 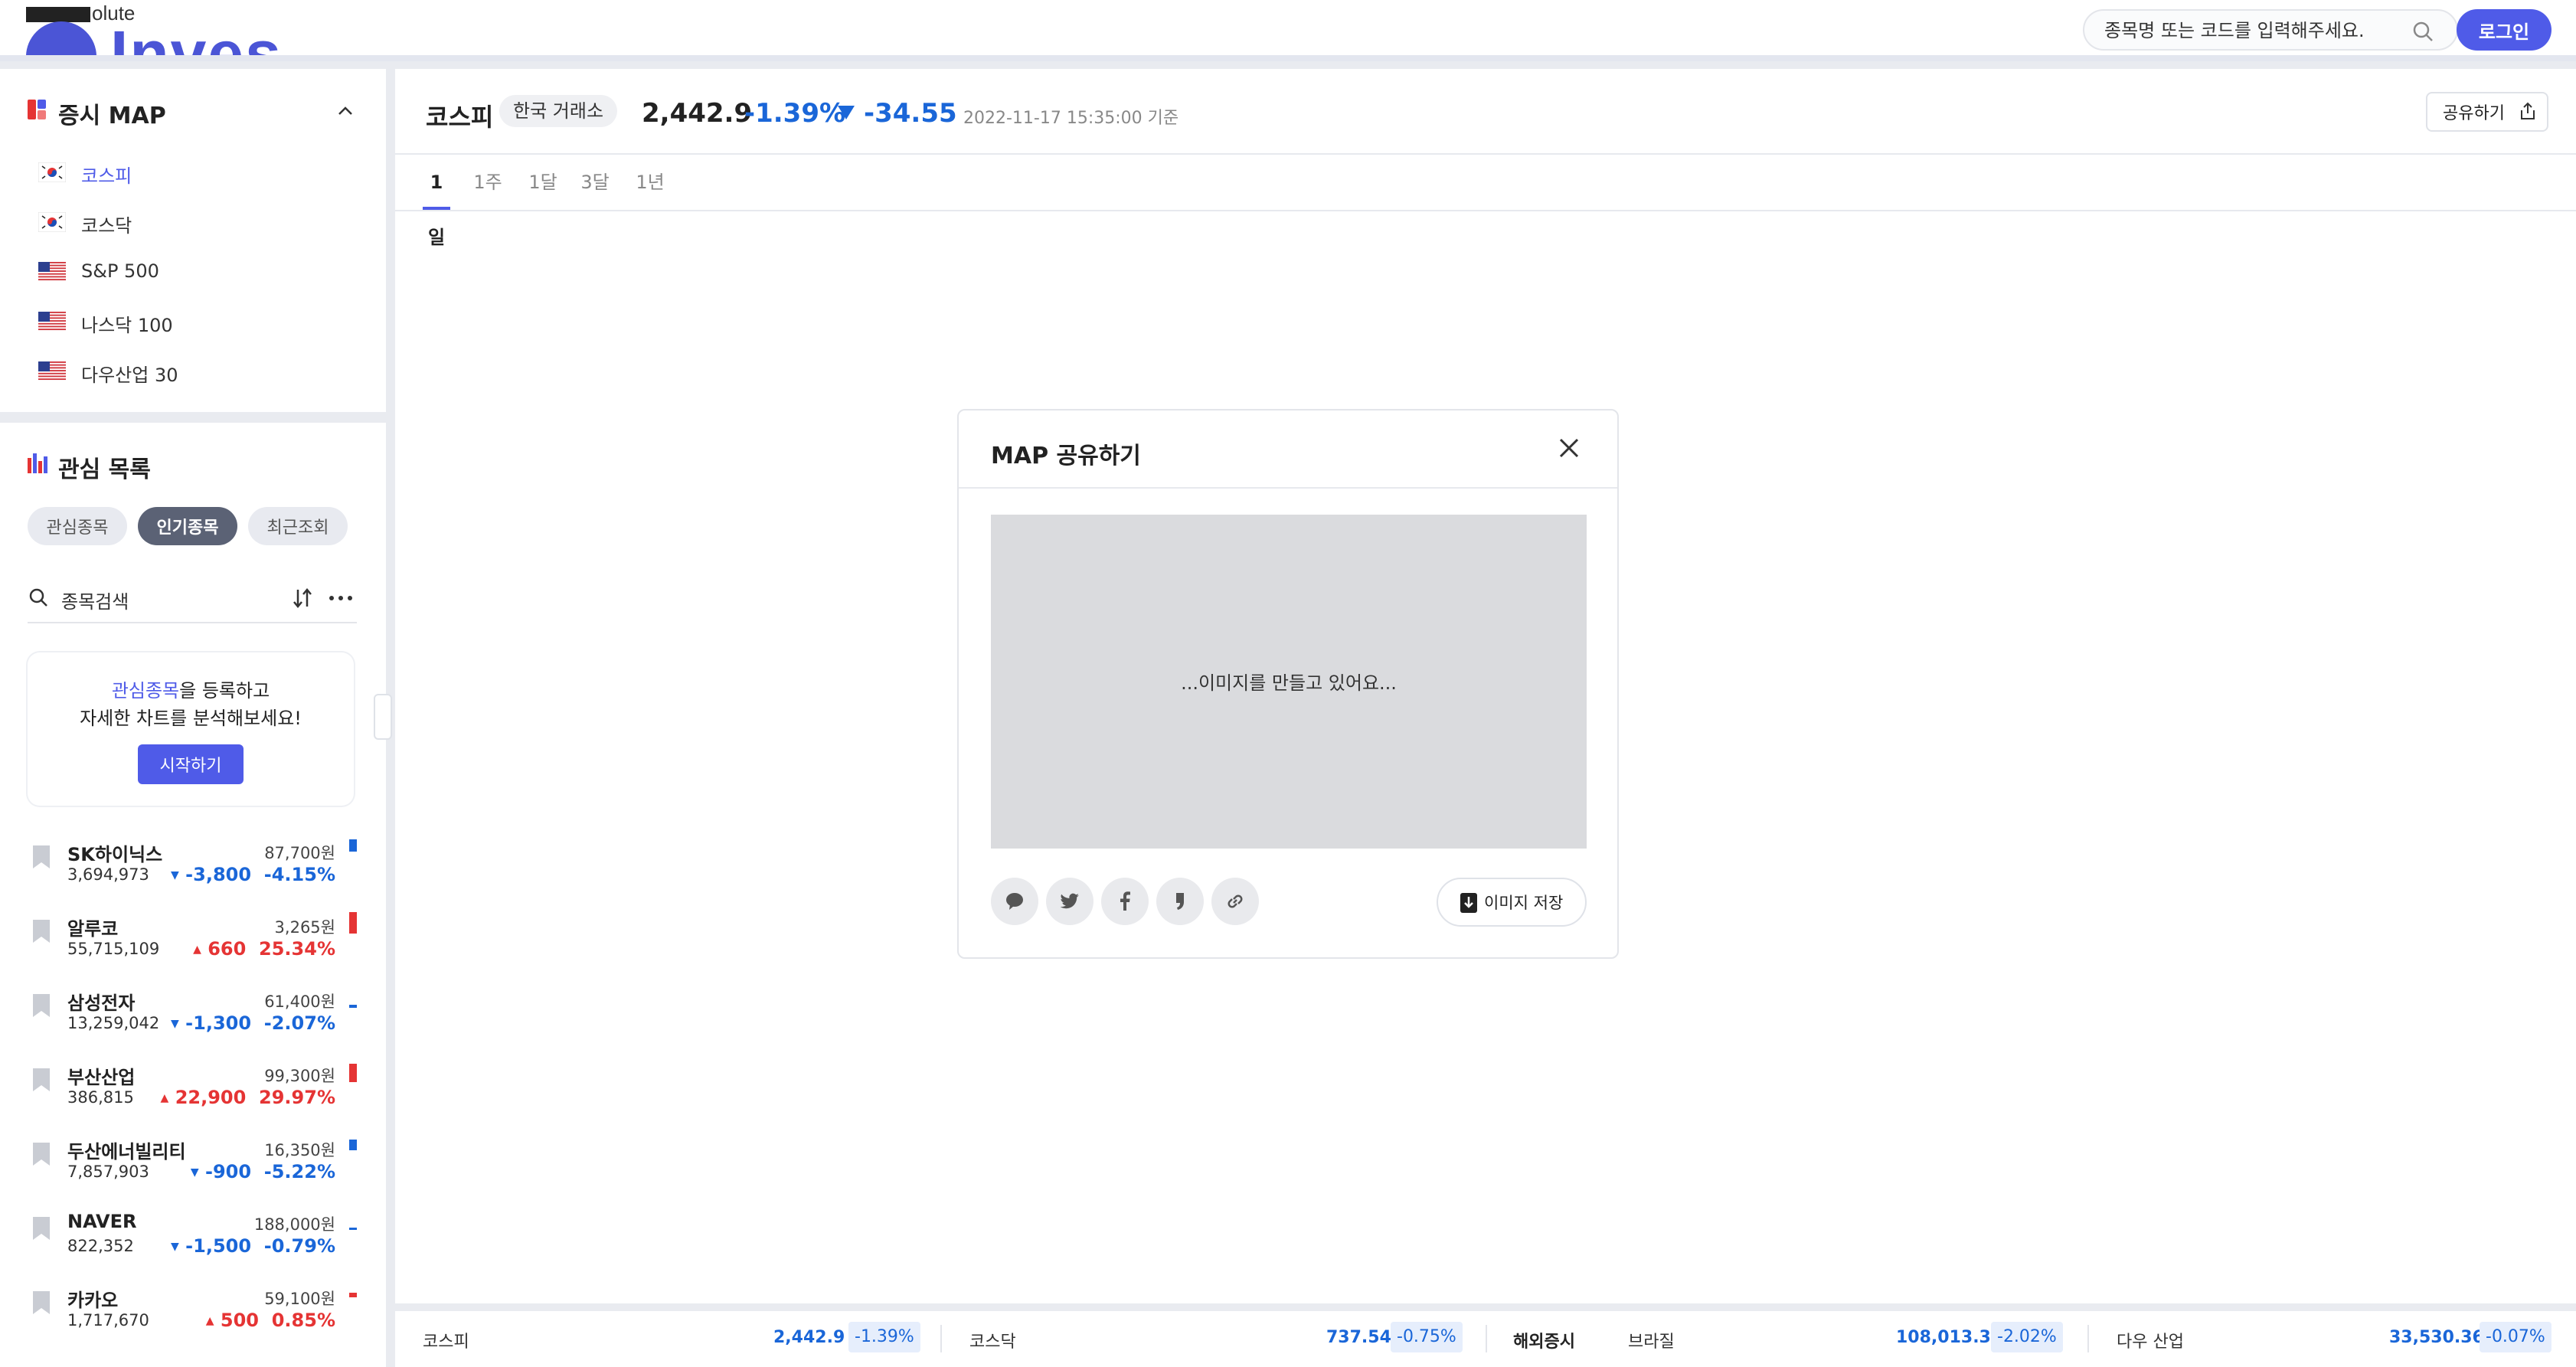 I want to click on stock-name: 삼성전자, so click(x=101, y=1004).